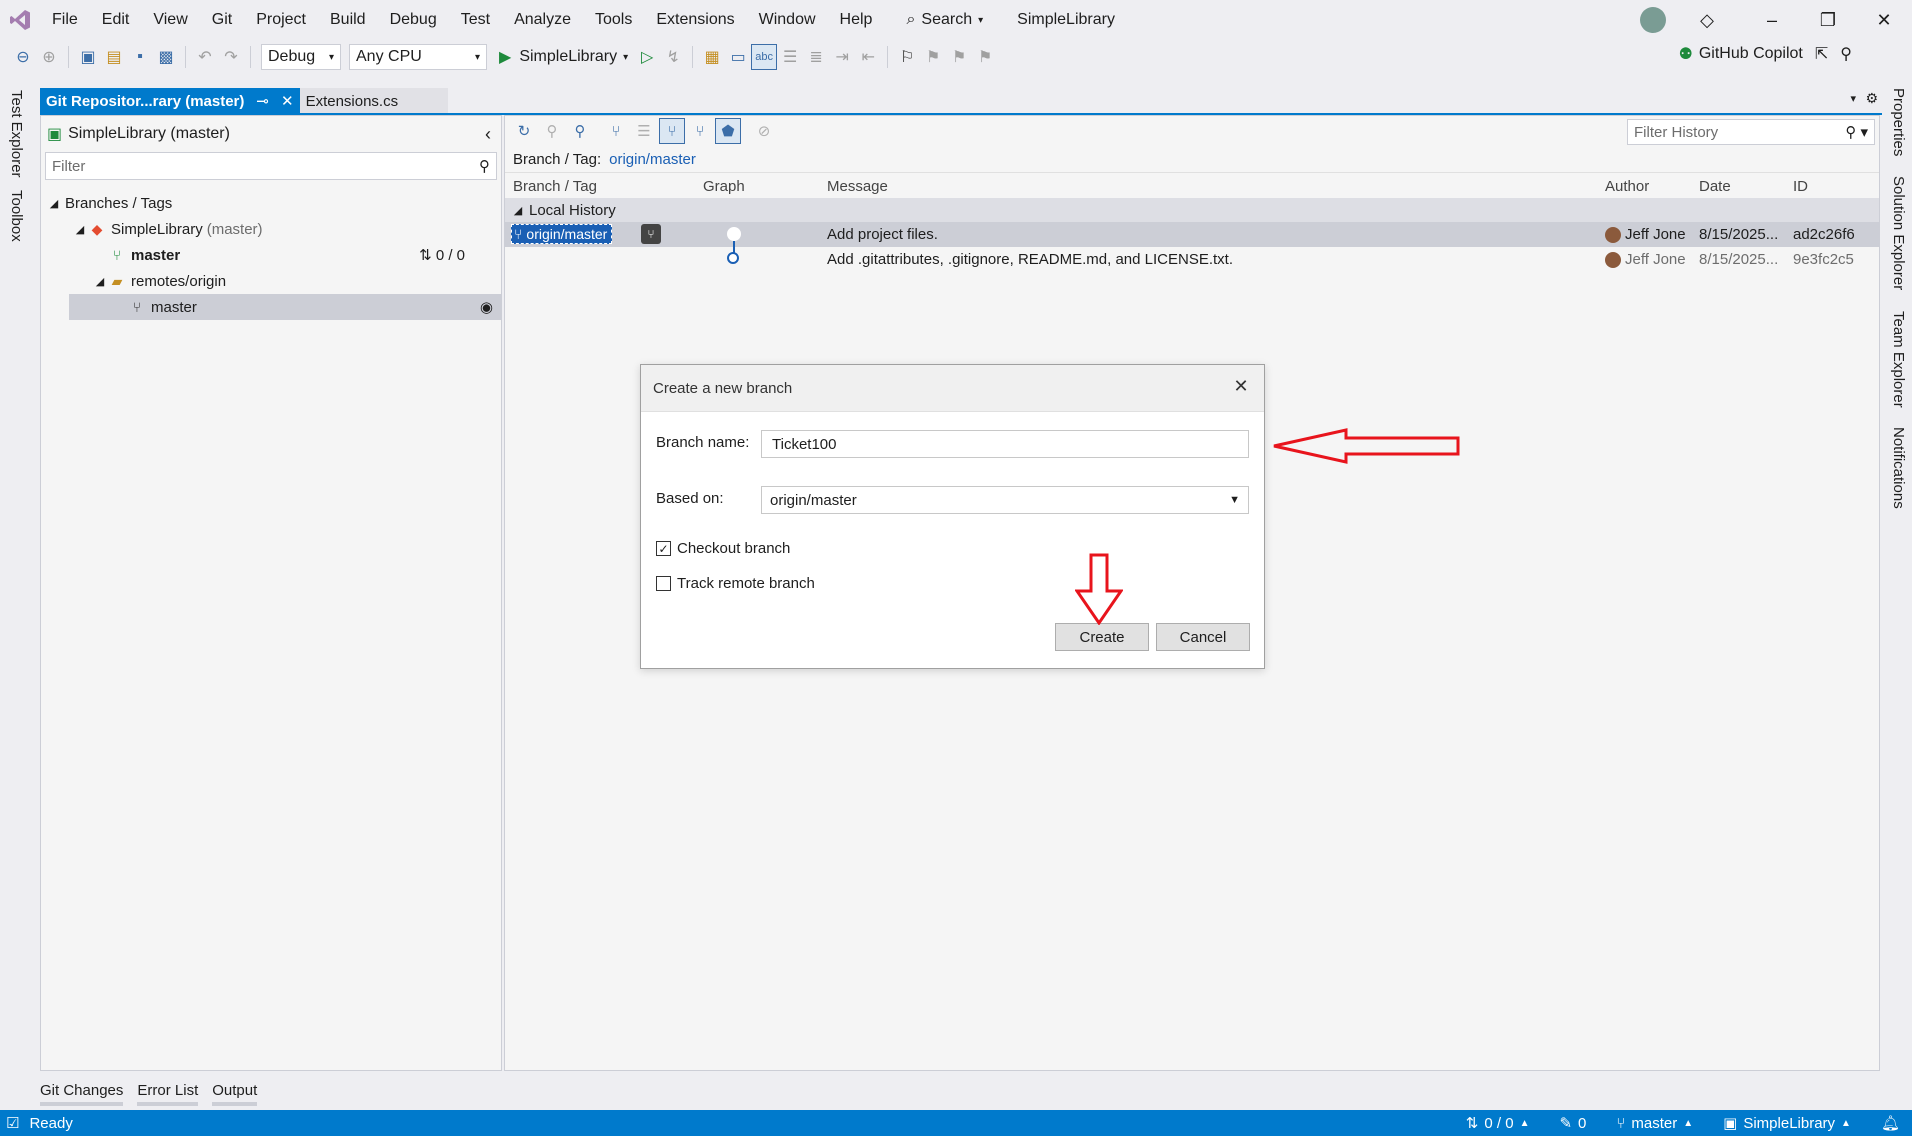  Describe the element at coordinates (222, 20) in the screenshot. I see `menu-git: Git` at that location.